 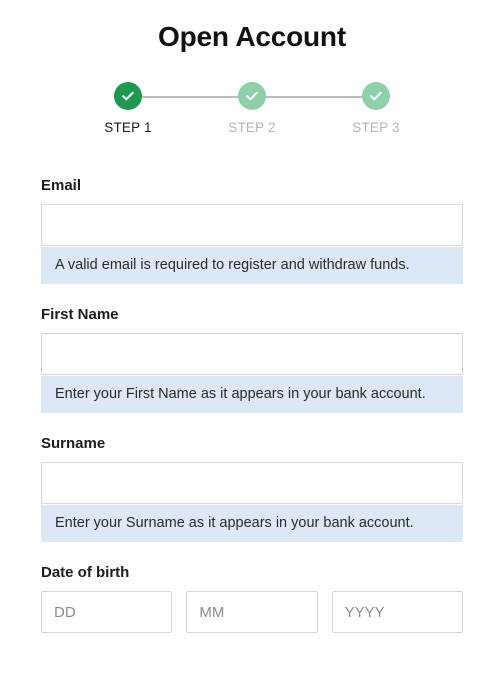 I want to click on date-of-birth-row, so click(x=252, y=612).